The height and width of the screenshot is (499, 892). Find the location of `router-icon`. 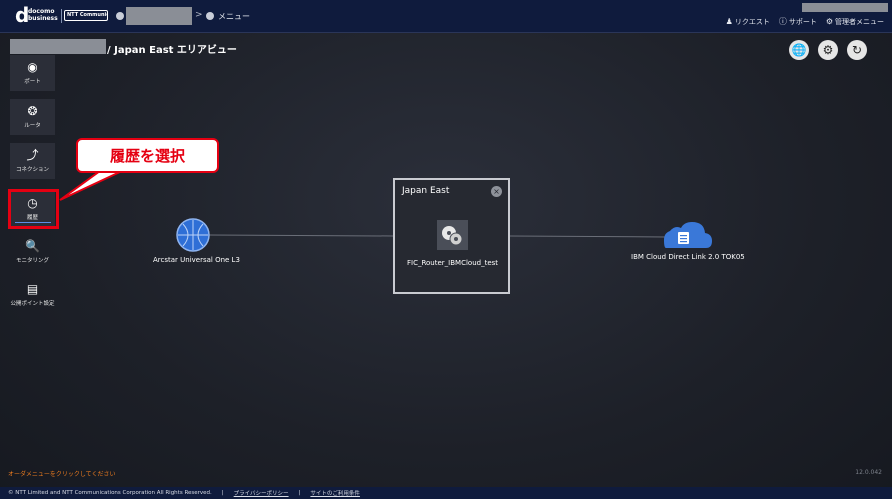

router-icon is located at coordinates (452, 236).